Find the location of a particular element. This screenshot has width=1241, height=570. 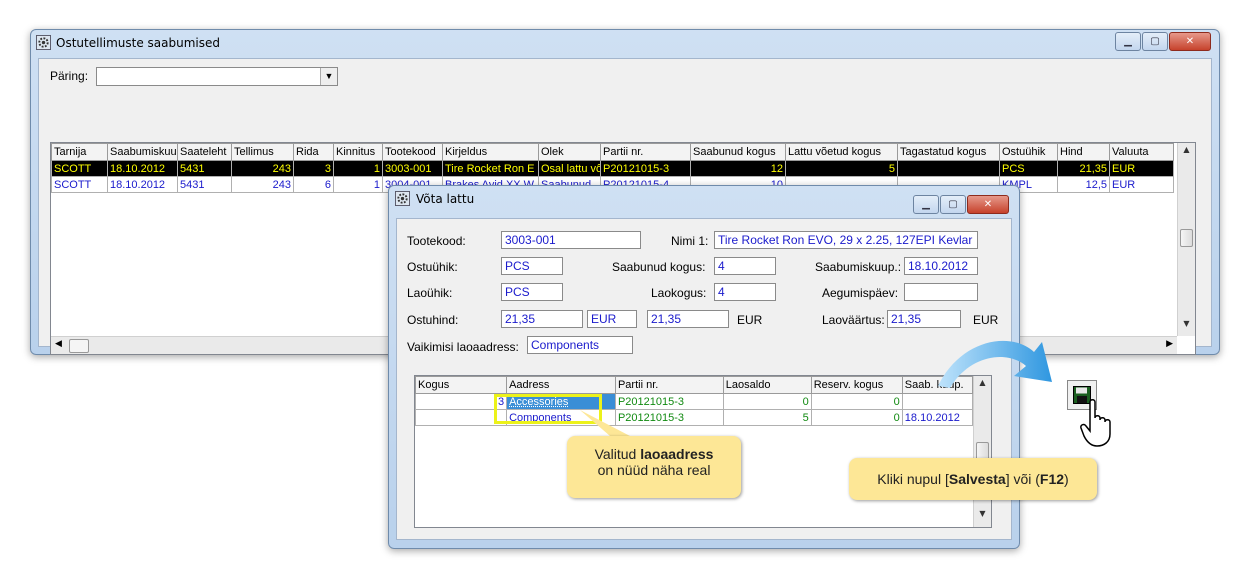

address-column-header: Reserv. kogus is located at coordinates (856, 385).